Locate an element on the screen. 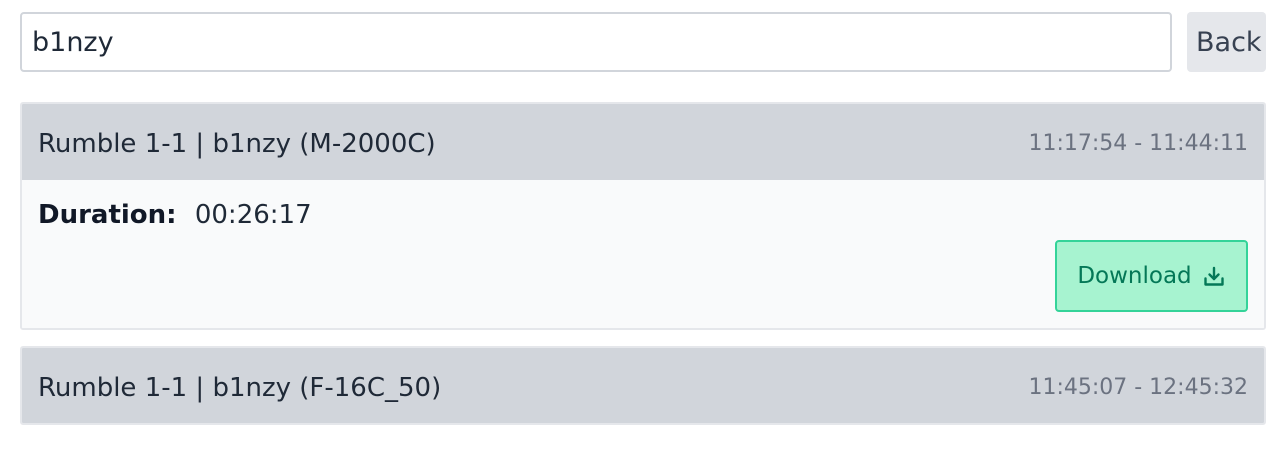 The width and height of the screenshot is (1286, 450). back-button: Back is located at coordinates (1226, 42).